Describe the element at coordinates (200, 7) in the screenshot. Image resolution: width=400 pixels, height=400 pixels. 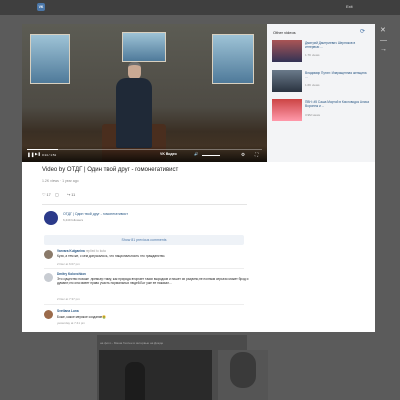
I see `top-bar` at that location.